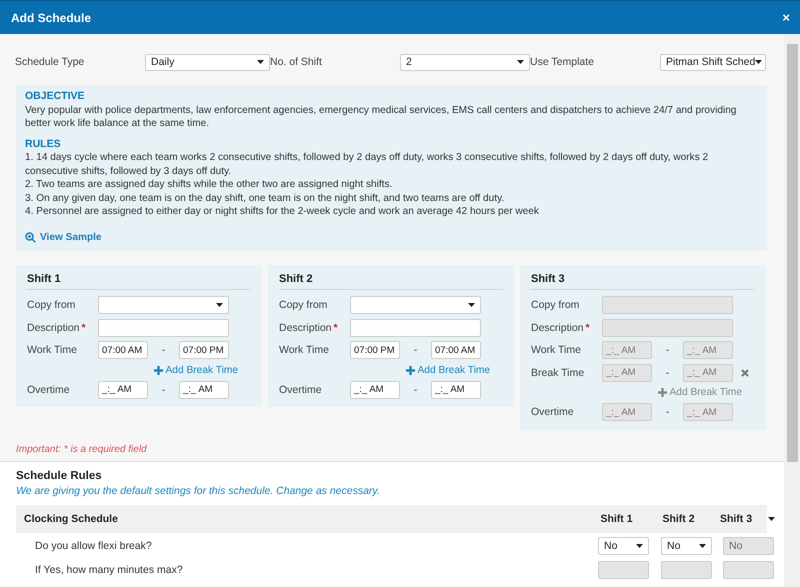  What do you see at coordinates (792, 310) in the screenshot?
I see `scrollbar` at bounding box center [792, 310].